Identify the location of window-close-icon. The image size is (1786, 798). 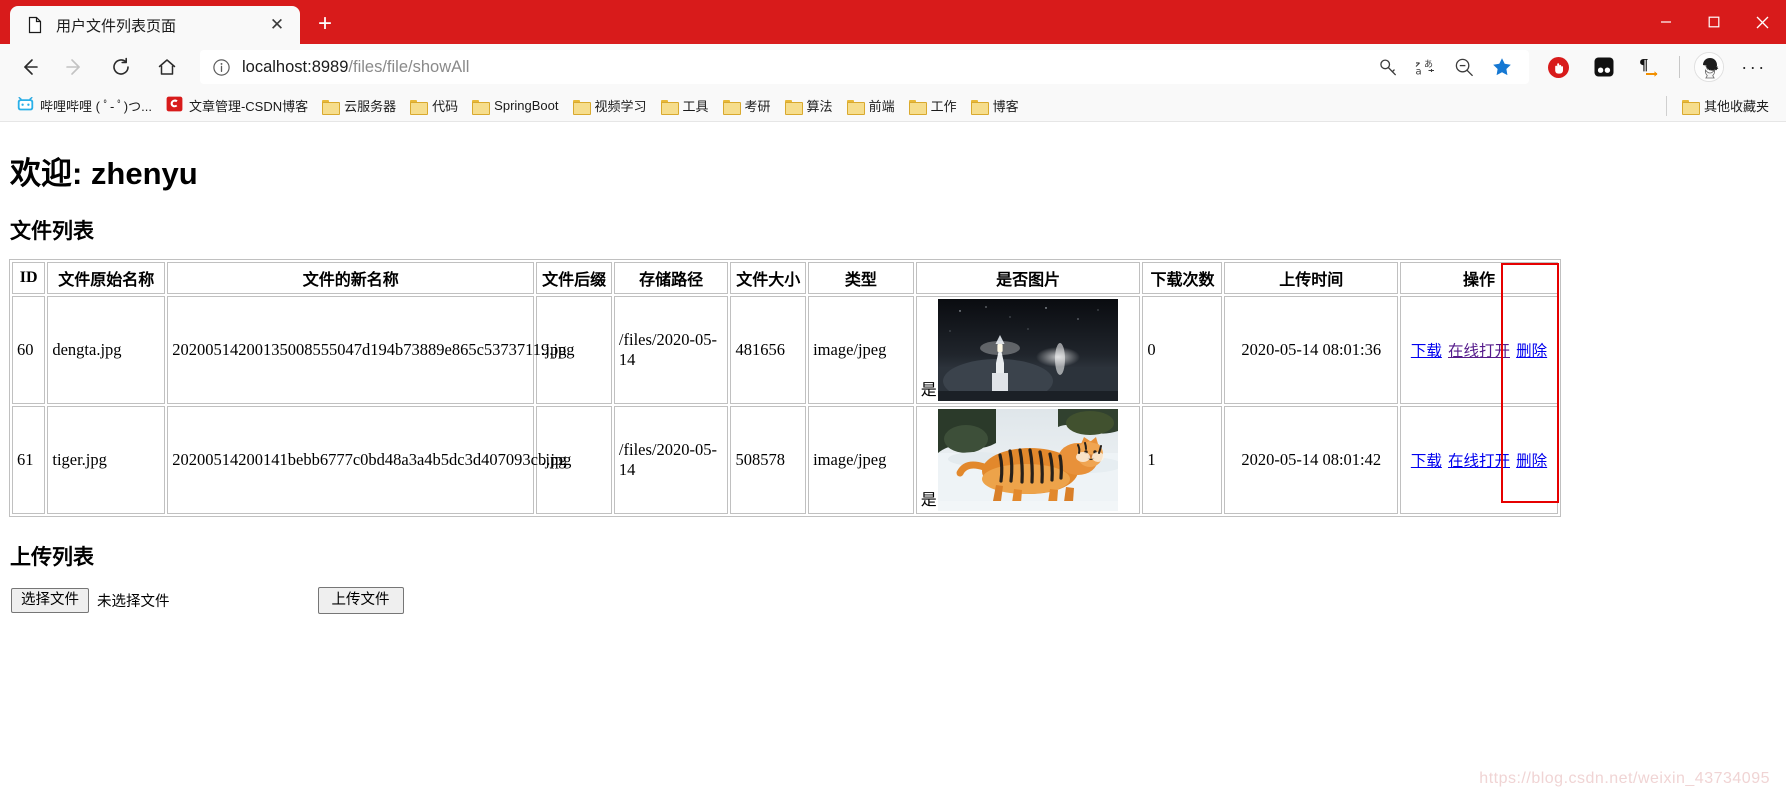
(1762, 22).